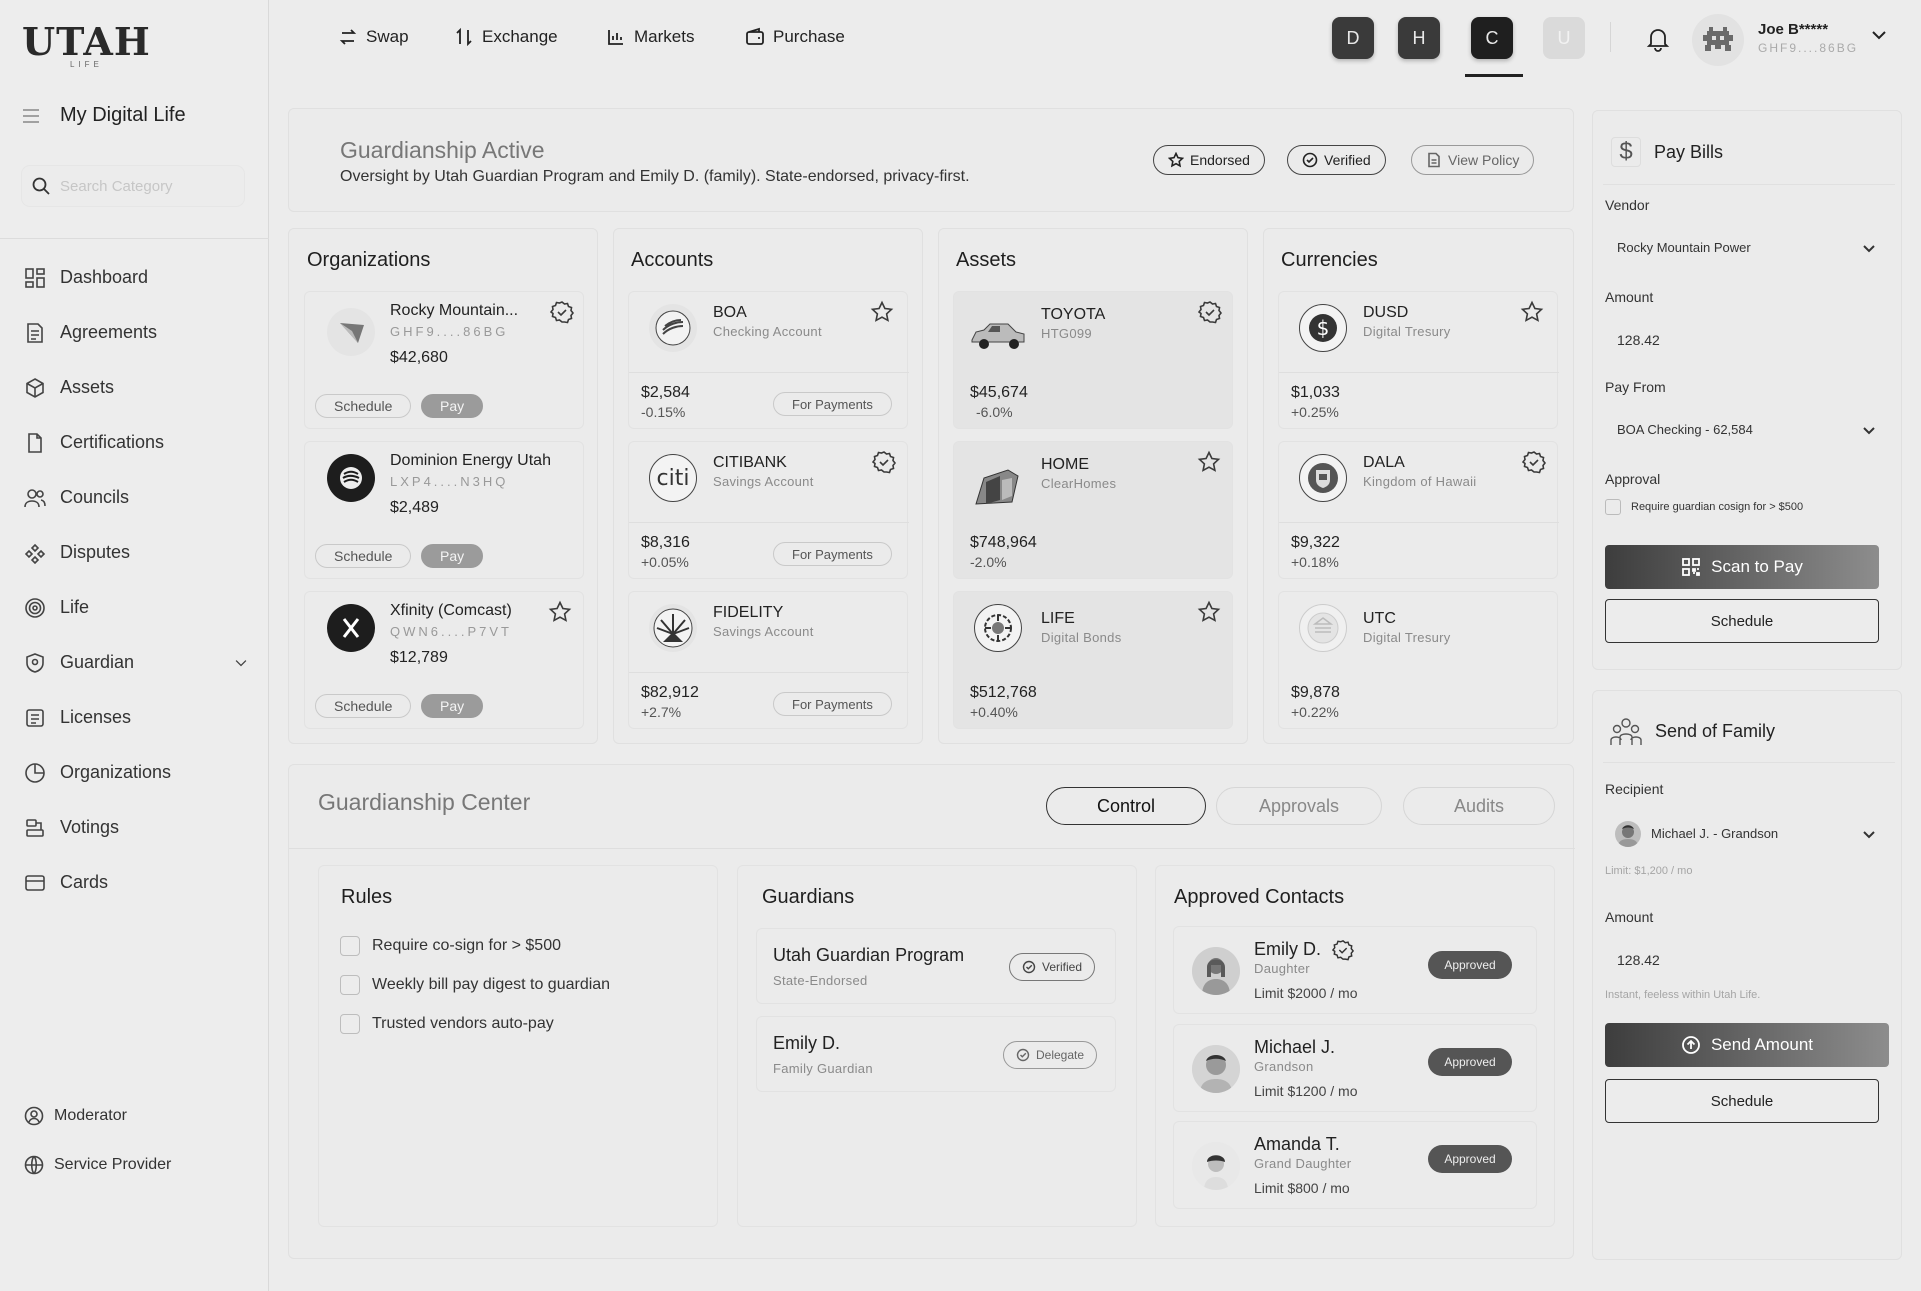 The image size is (1921, 1291). Describe the element at coordinates (1299, 806) in the screenshot. I see `tab-approvals: Approvals` at that location.